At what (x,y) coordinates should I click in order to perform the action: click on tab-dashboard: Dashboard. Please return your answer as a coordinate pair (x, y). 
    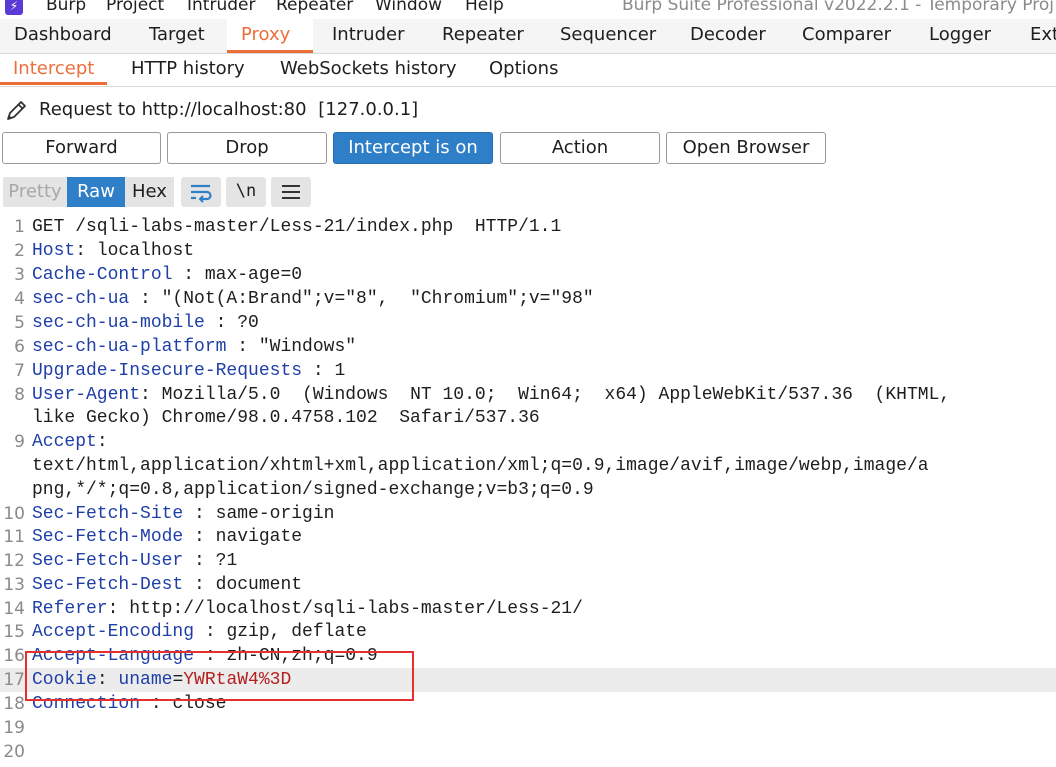
    Looking at the image, I should click on (63, 36).